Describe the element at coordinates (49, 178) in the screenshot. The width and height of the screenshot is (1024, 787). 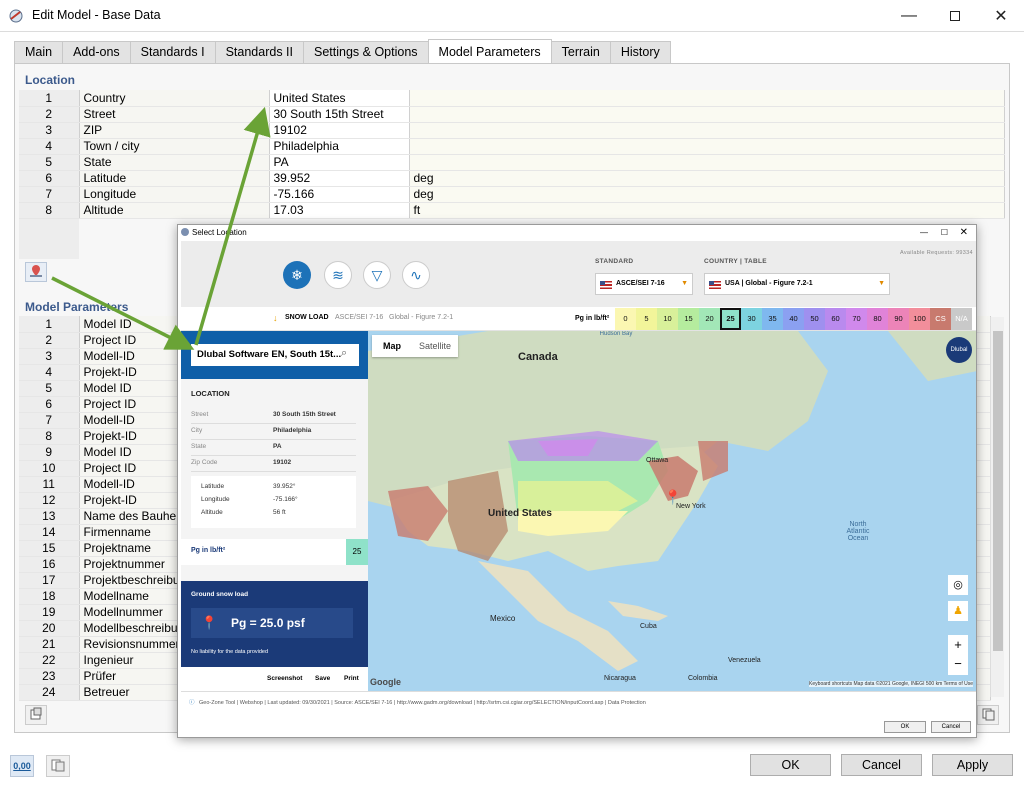
I see `row-number: 6` at that location.